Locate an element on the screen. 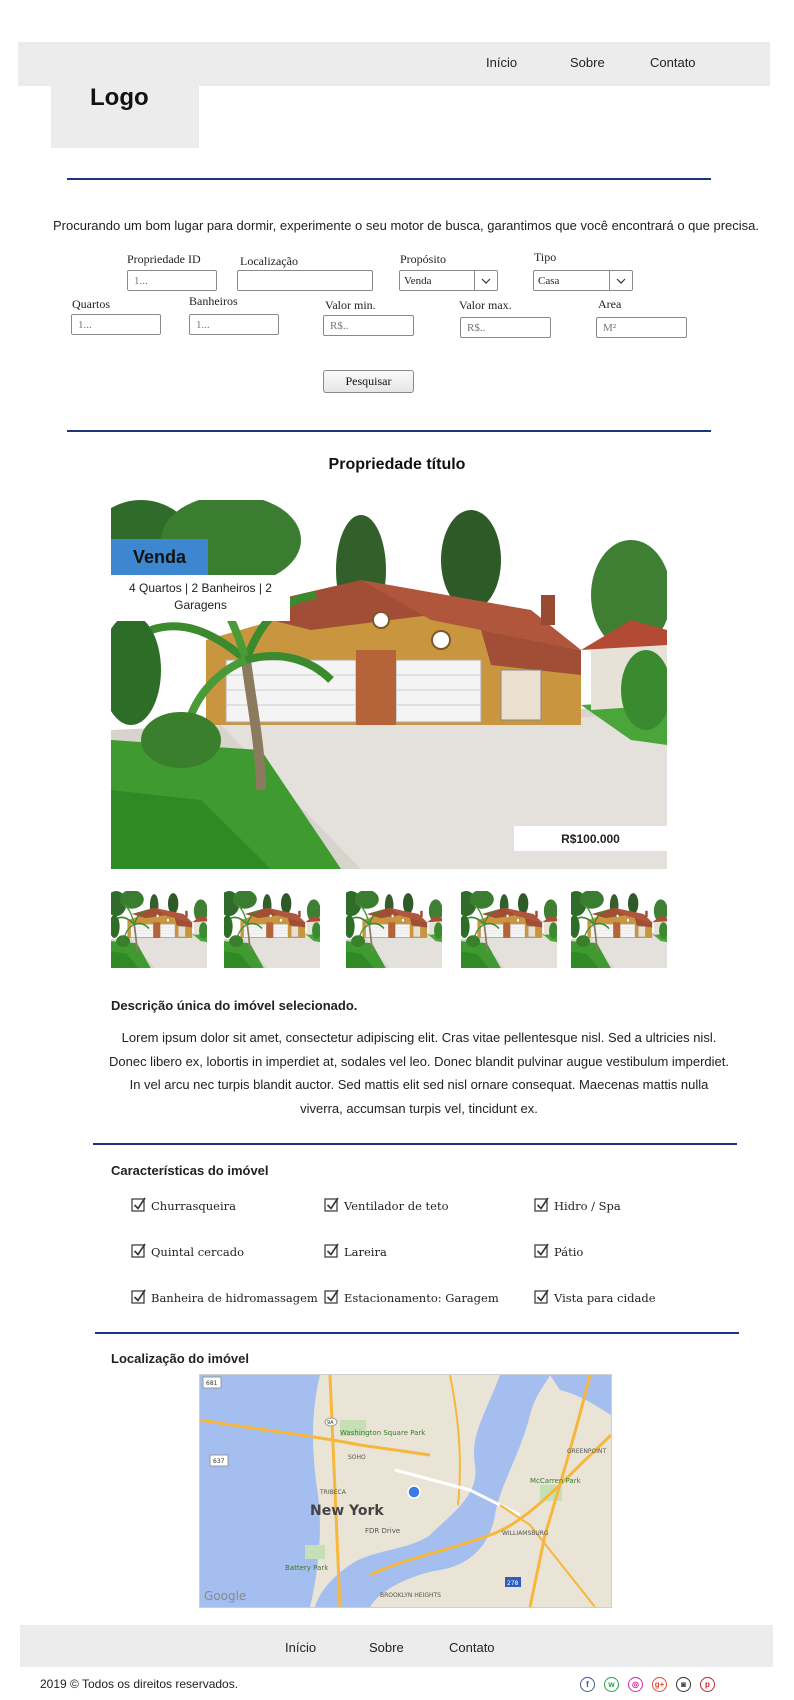  rooms-label: Quartos is located at coordinates (91, 304).